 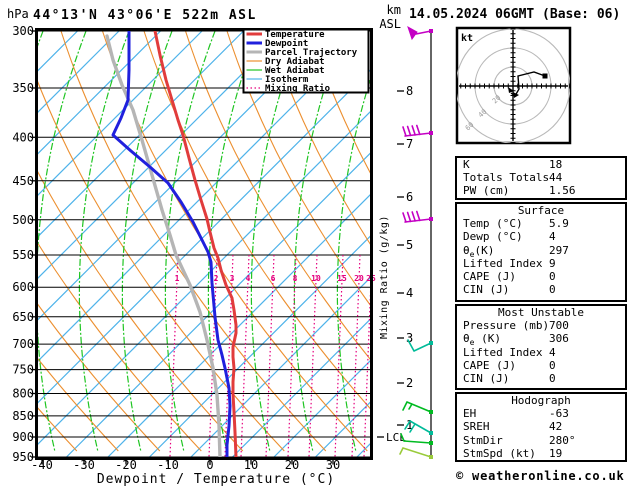 What do you see at coordinates (556, 427) in the screenshot?
I see `stat-value: 42` at bounding box center [556, 427].